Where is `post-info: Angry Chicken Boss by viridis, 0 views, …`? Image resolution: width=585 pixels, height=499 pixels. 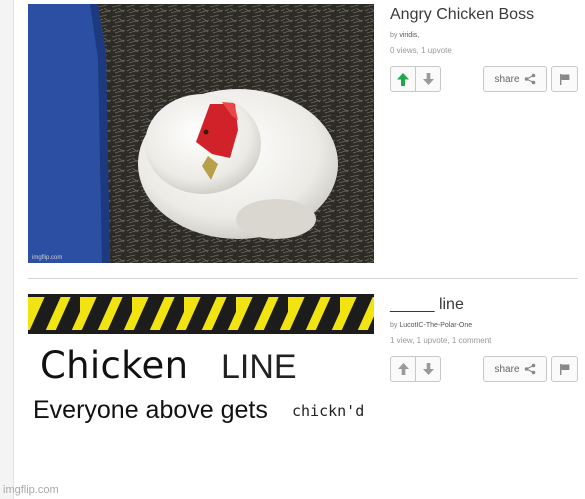 post-info: Angry Chicken Boss by viridis, 0 views, … is located at coordinates (485, 48).